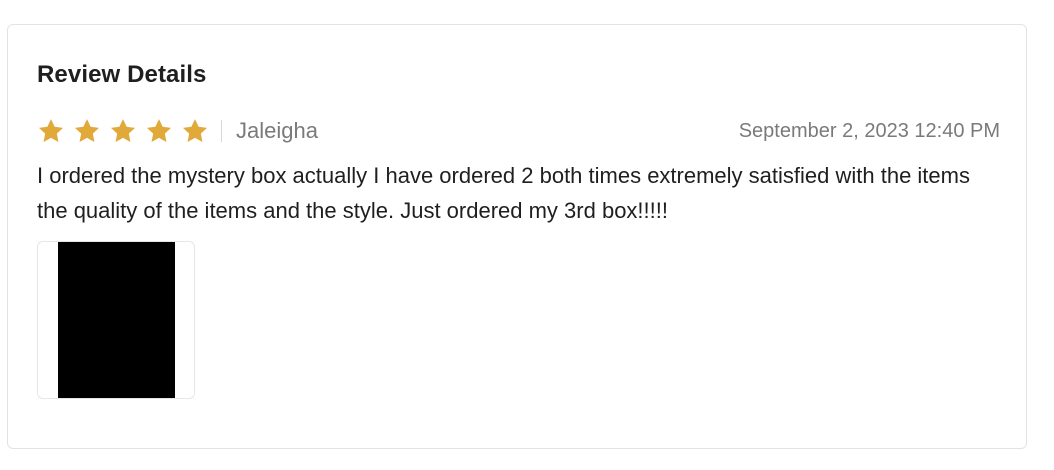 The height and width of the screenshot is (470, 1054). Describe the element at coordinates (518, 131) in the screenshot. I see `review-meta: Jaleigha September 2, 2023 12:40 PM` at that location.